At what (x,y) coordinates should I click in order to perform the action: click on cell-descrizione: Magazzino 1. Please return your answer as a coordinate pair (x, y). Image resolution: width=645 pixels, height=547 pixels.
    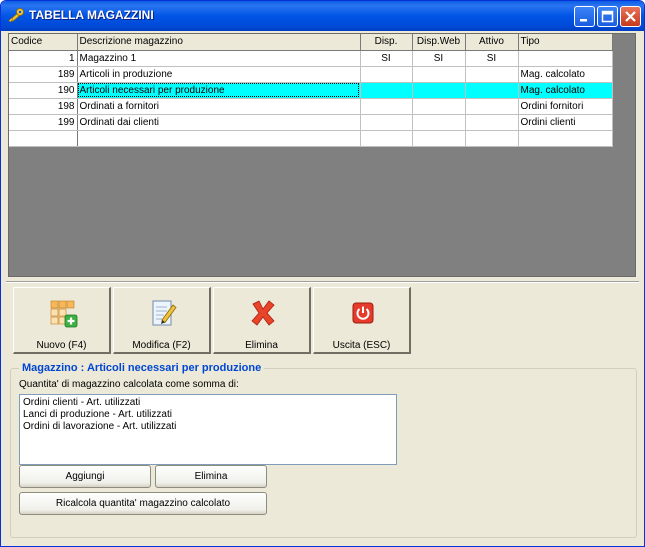
    Looking at the image, I should click on (219, 58).